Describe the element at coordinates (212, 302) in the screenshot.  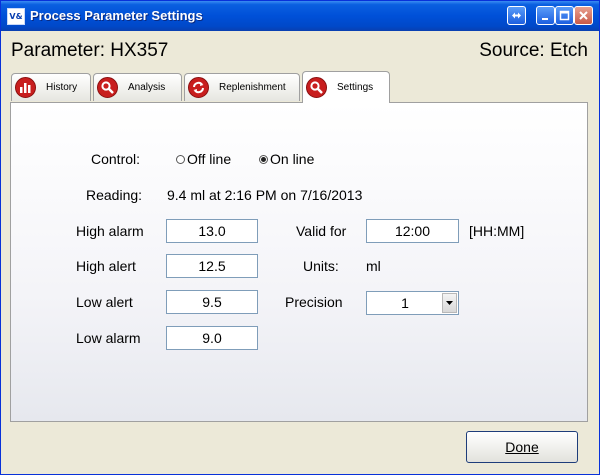
I see `low-alert-field: 9.5` at that location.